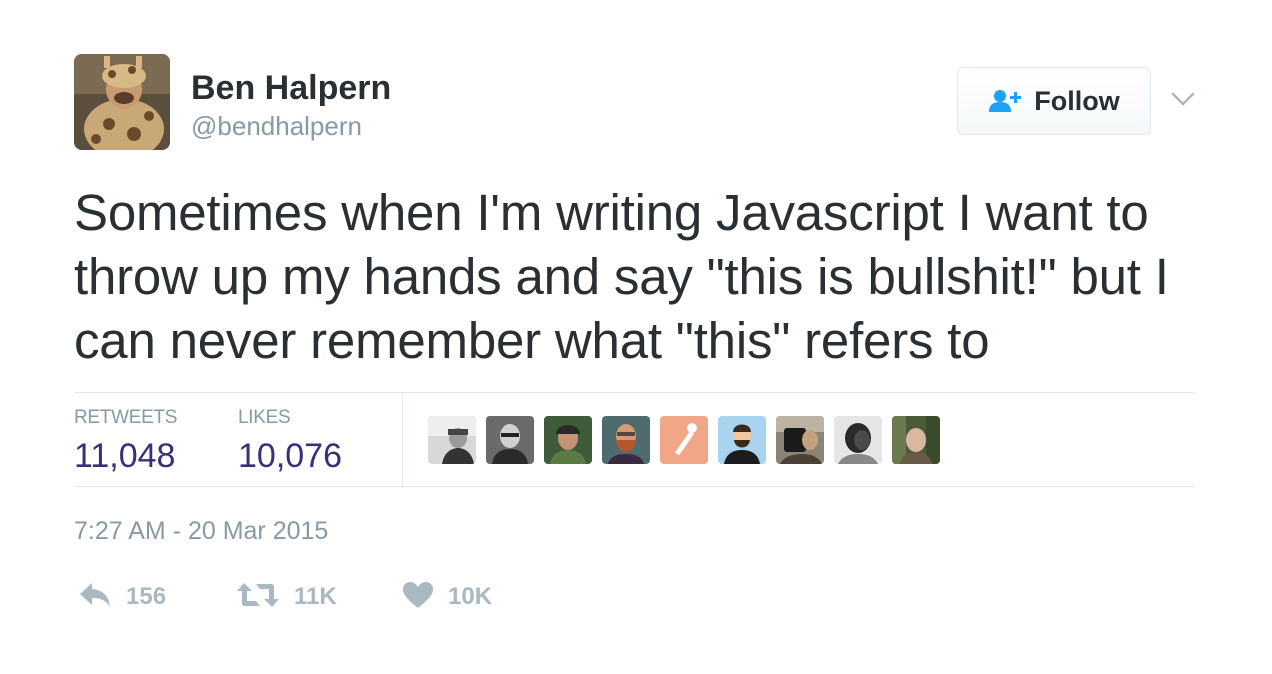 This screenshot has height=674, width=1272. I want to click on liker-avatars, so click(684, 440).